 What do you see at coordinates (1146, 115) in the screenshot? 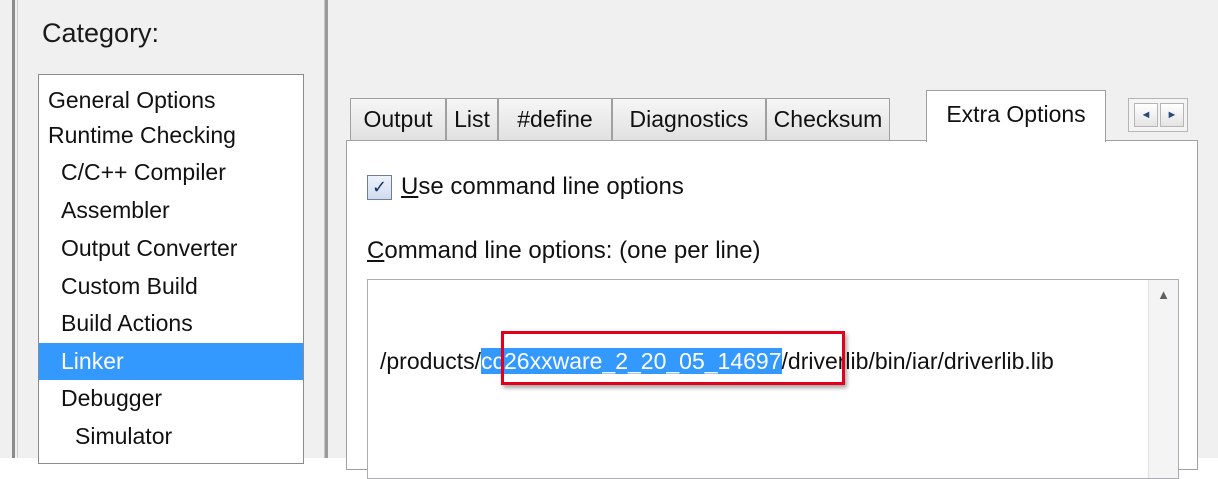
I see `tab-scroll-left-icon: ◄` at bounding box center [1146, 115].